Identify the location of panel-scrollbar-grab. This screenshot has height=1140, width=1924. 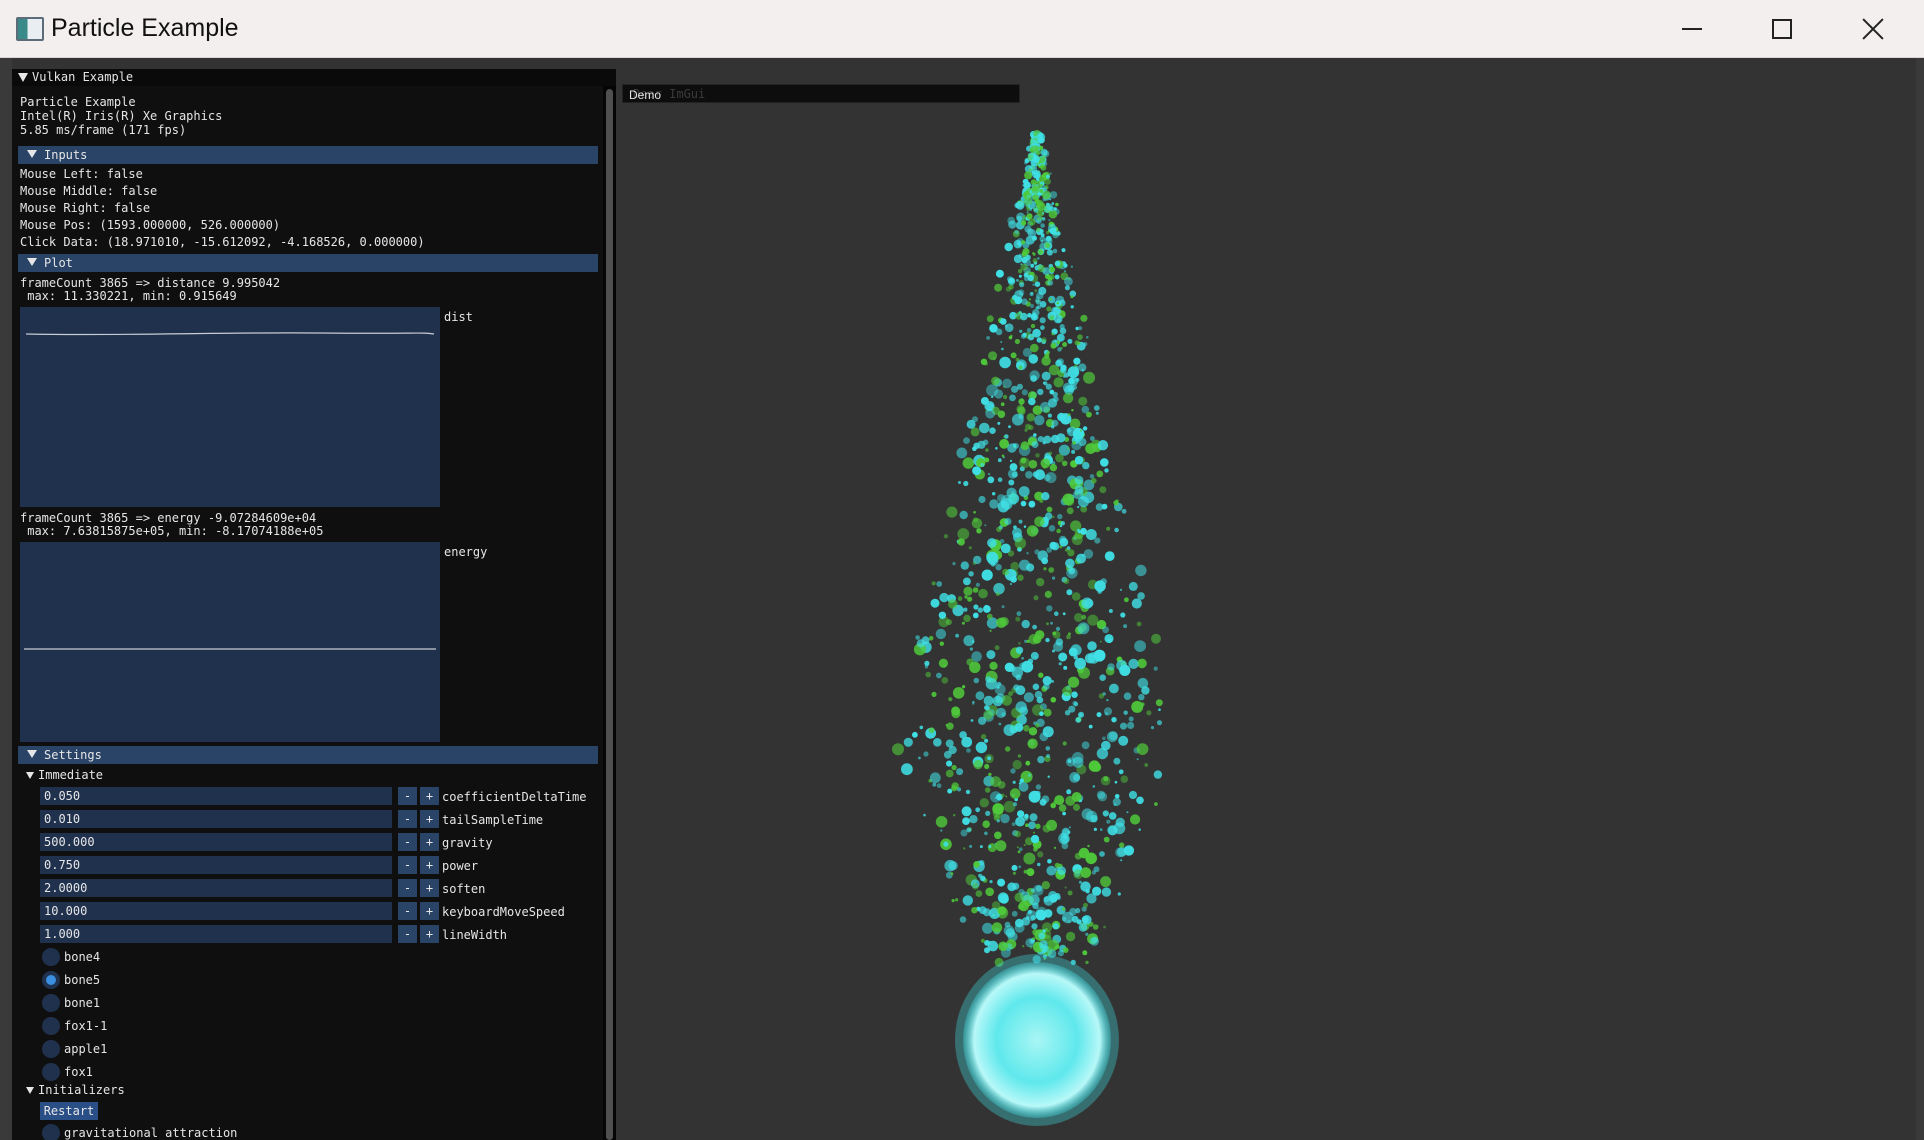
(609, 614).